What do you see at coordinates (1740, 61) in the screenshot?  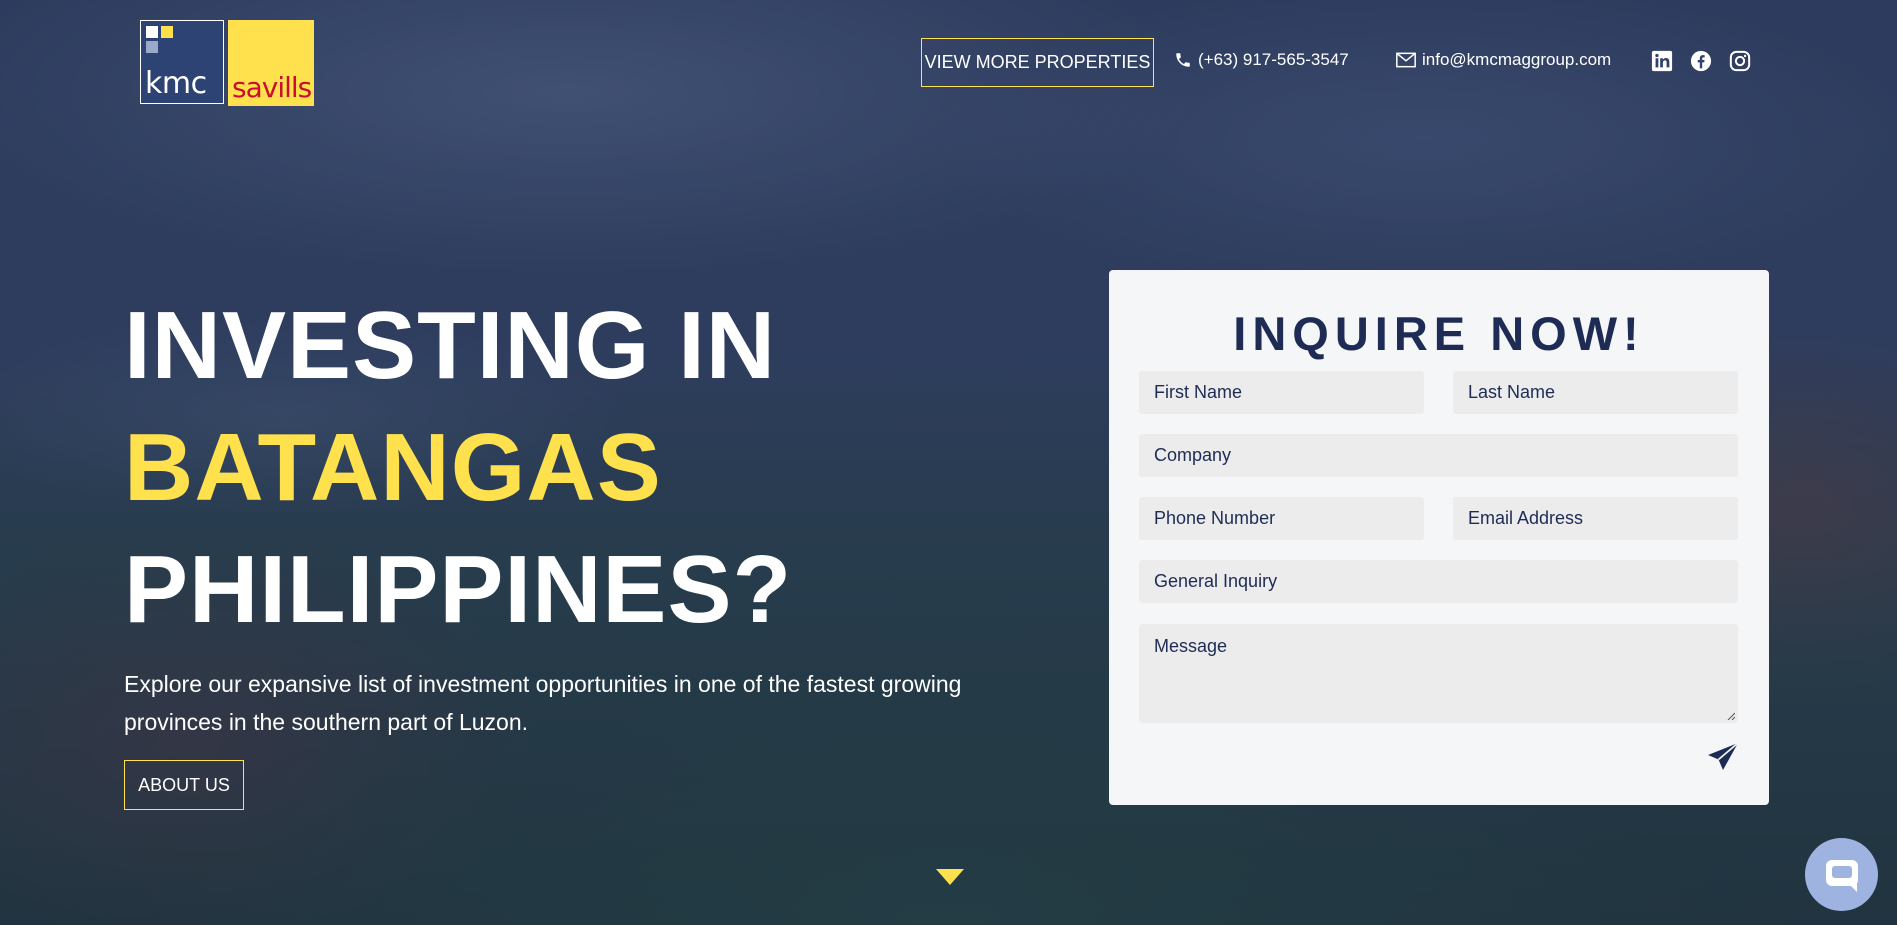 I see `instagram-icon` at bounding box center [1740, 61].